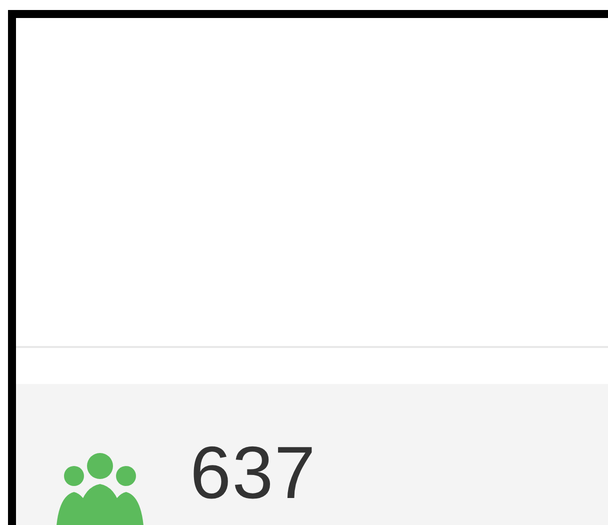 Image resolution: width=608 pixels, height=525 pixels. What do you see at coordinates (253, 473) in the screenshot?
I see `member-count: 637` at bounding box center [253, 473].